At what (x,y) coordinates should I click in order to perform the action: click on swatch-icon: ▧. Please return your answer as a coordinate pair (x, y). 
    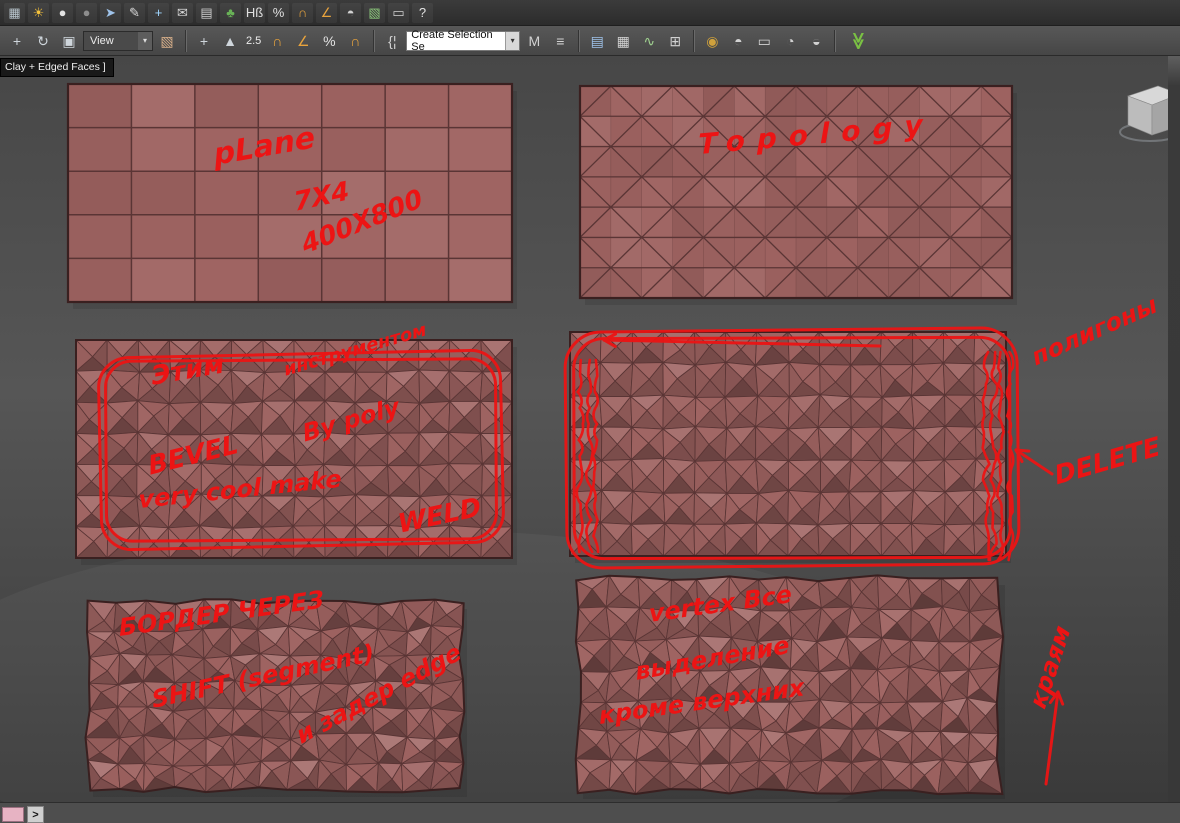
    Looking at the image, I should click on (167, 41).